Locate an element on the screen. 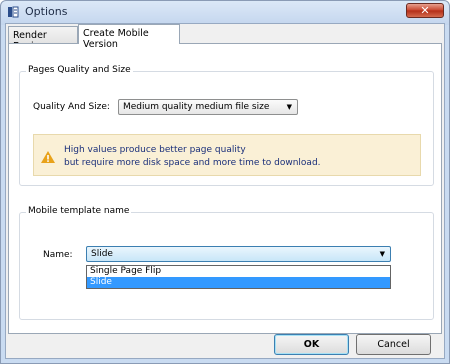  close-icon: ✕ is located at coordinates (425, 10).